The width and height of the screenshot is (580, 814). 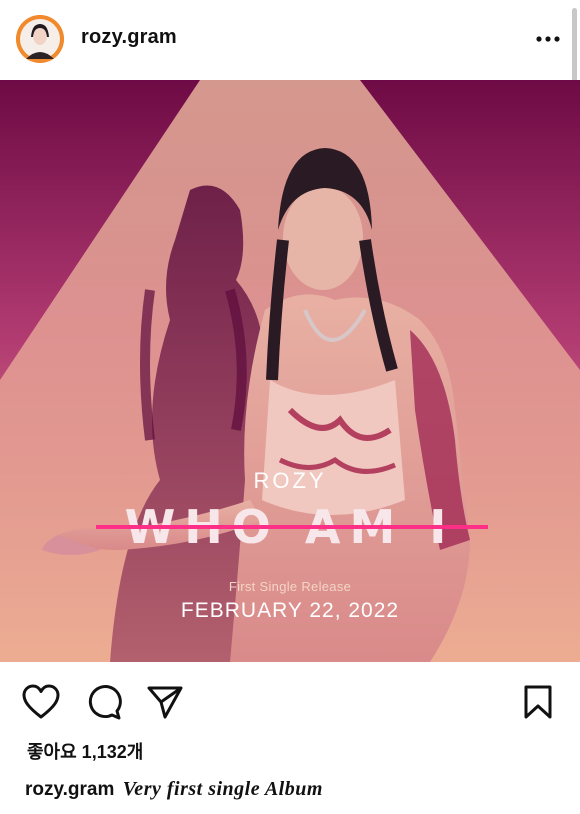 I want to click on avatar-image, so click(x=40, y=39).